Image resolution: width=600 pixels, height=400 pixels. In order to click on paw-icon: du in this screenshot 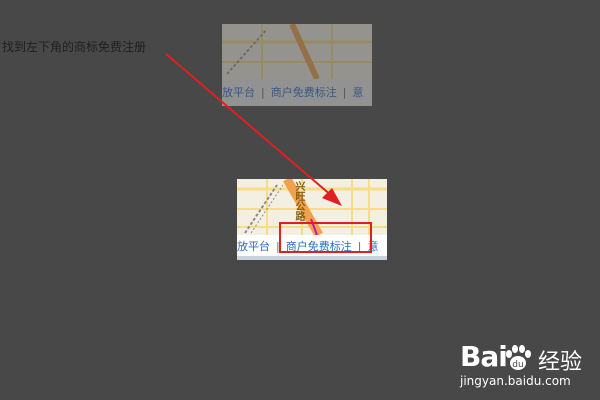, I will do `click(518, 357)`.